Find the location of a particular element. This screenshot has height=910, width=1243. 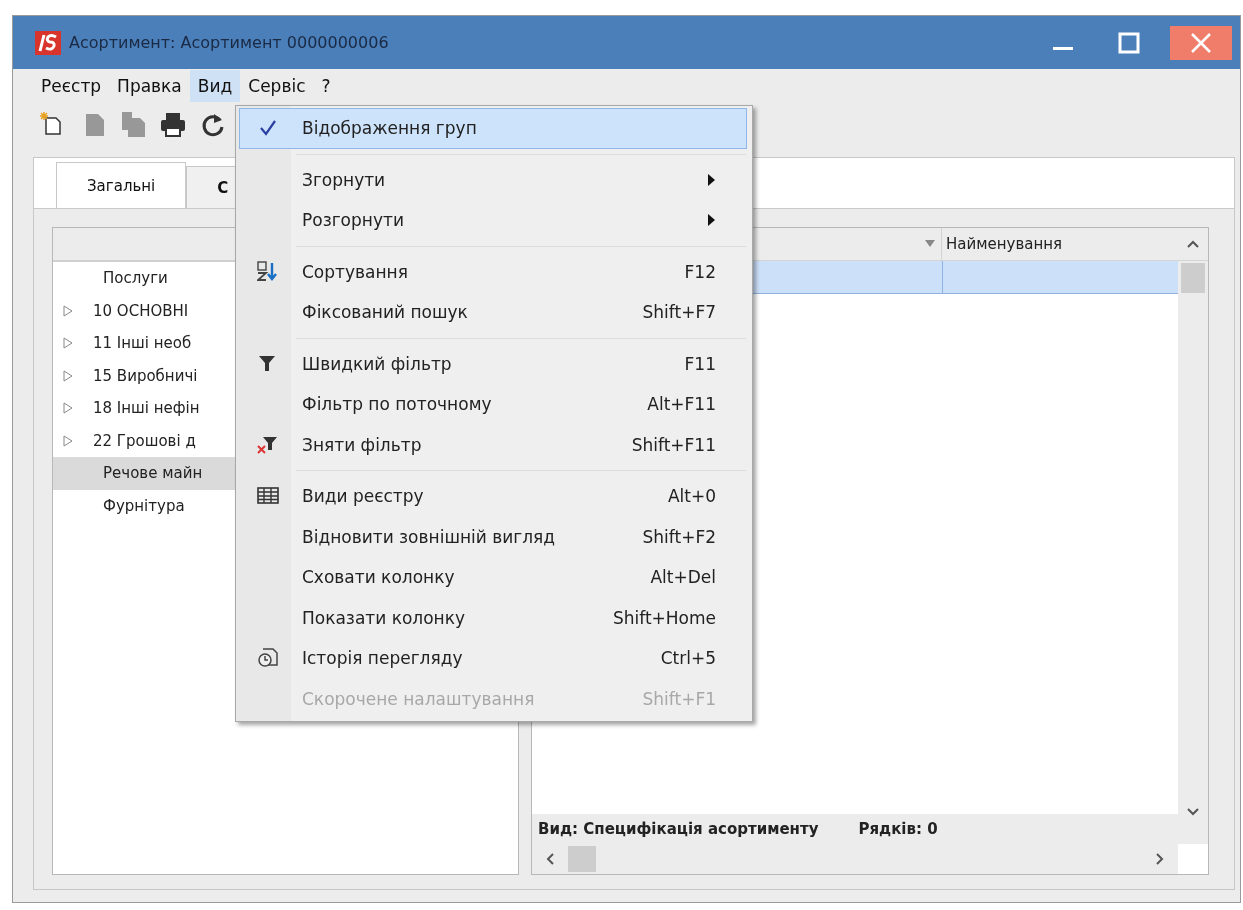

row-count-label: Рядків: 0 is located at coordinates (898, 829).